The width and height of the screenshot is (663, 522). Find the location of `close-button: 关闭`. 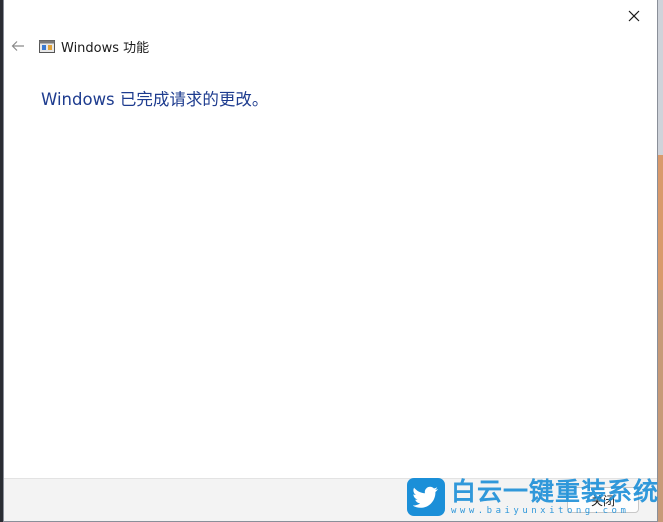

close-button: 关闭 is located at coordinates (603, 500).